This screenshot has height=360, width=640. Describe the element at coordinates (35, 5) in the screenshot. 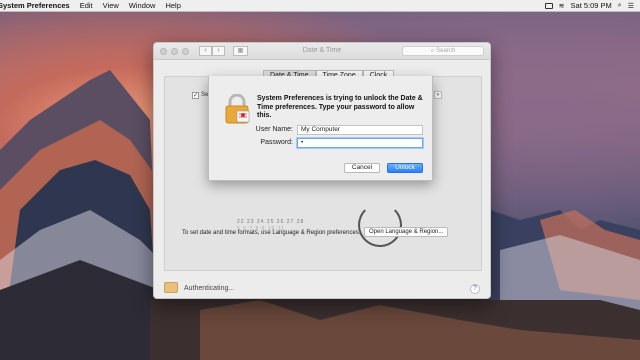

I see `app-menu: System Preferences` at that location.